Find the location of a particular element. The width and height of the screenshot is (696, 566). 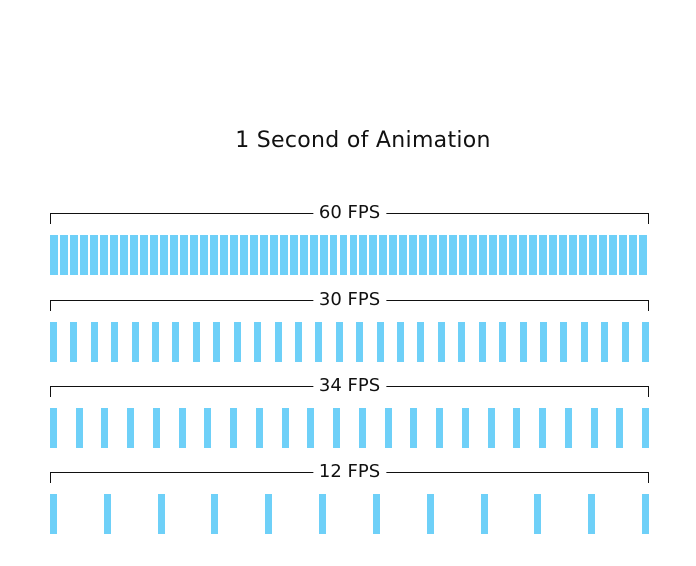

fps-label: 30 FPS is located at coordinates (349, 300).